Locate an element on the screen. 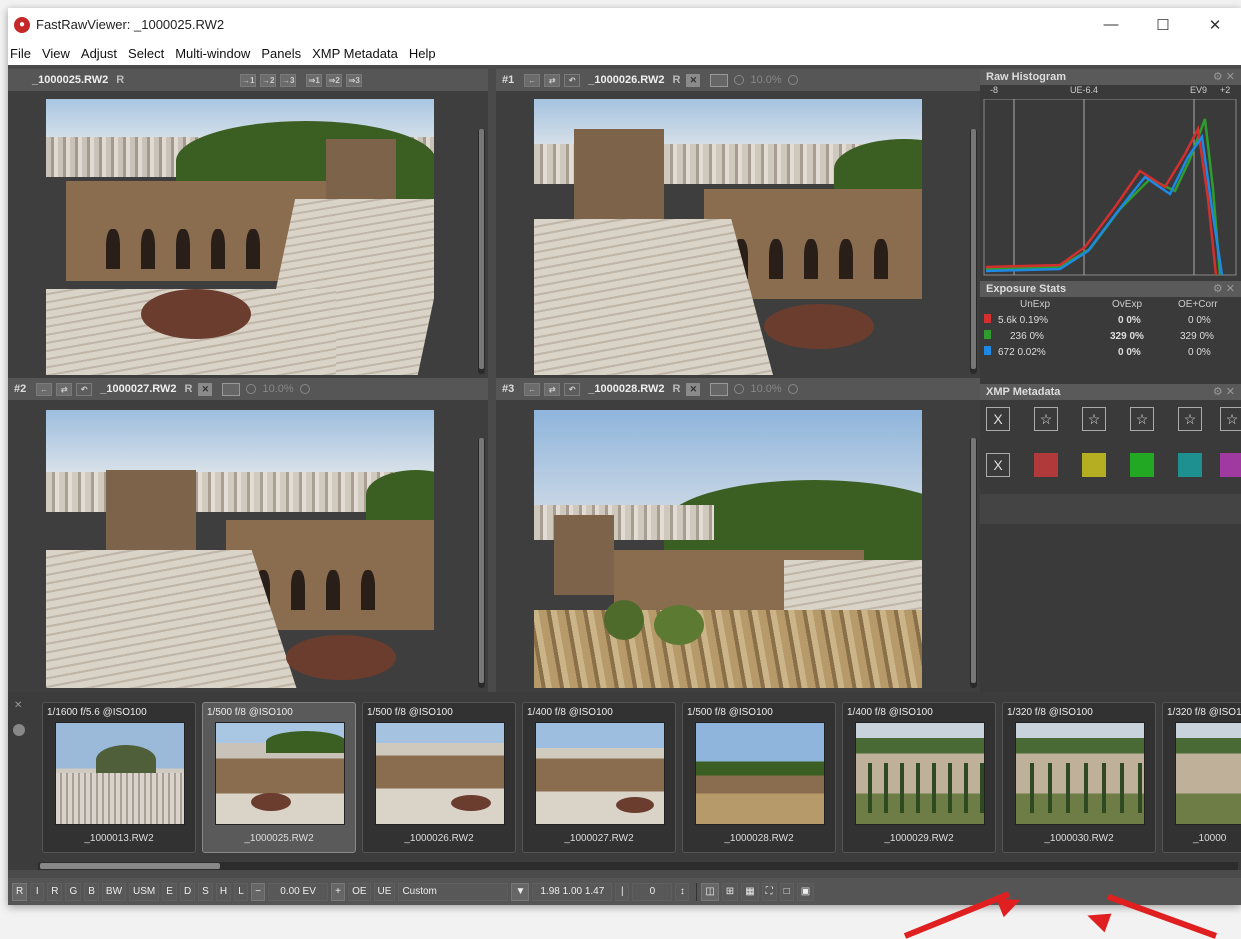 Image resolution: width=1241 pixels, height=939 pixels. label-yellow-button is located at coordinates (1094, 465).